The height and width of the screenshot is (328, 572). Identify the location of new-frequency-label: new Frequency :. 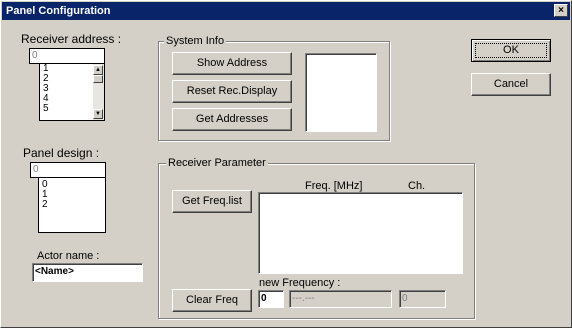
(300, 283).